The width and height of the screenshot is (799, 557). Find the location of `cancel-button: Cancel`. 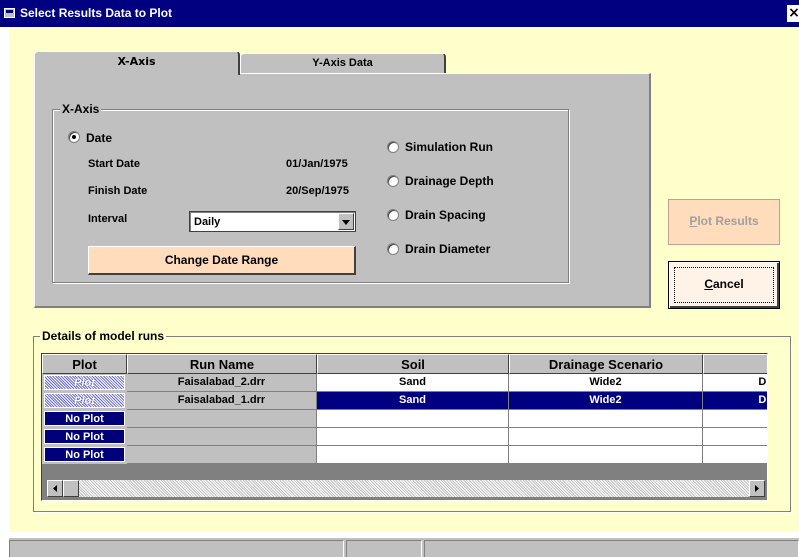

cancel-button: Cancel is located at coordinates (724, 285).